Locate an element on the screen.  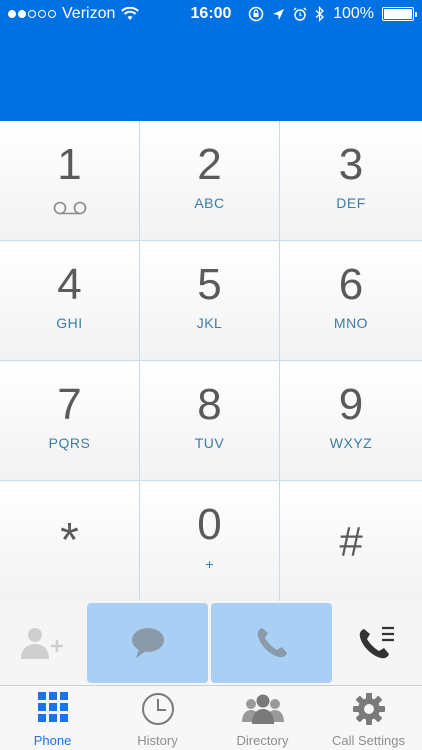
voicemail-icon is located at coordinates (70, 208).